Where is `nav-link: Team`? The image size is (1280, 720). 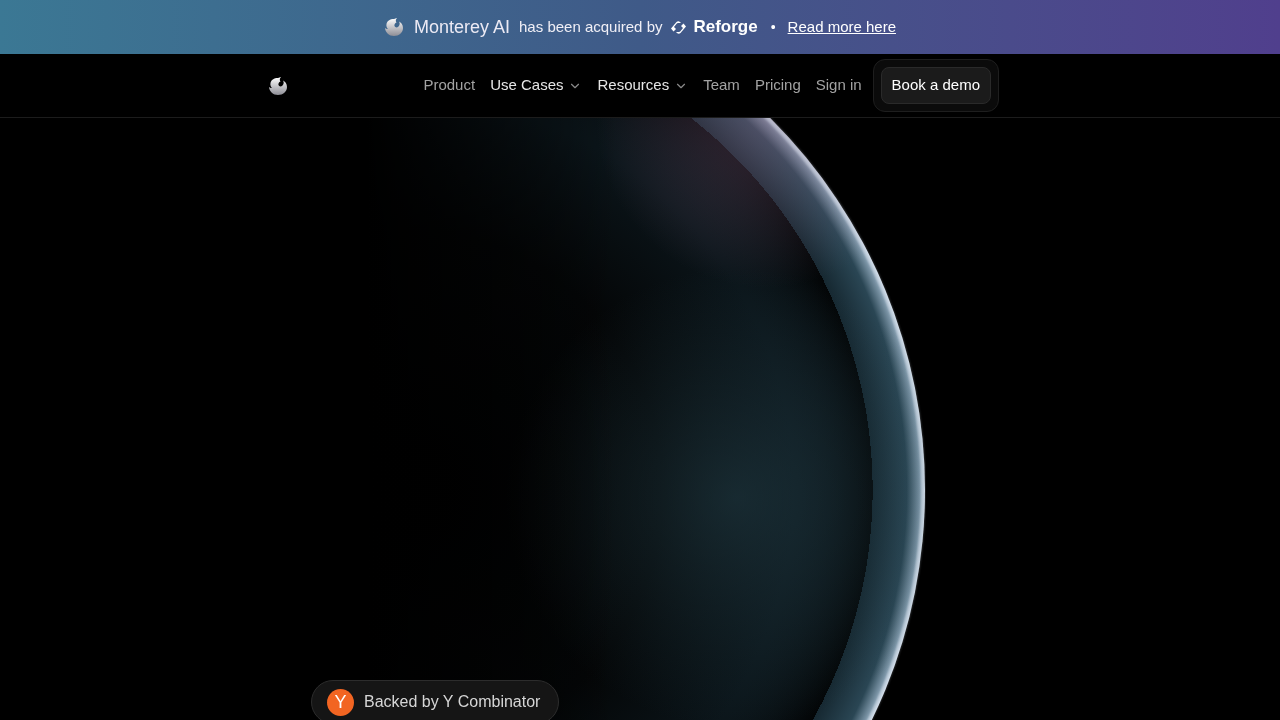 nav-link: Team is located at coordinates (721, 85).